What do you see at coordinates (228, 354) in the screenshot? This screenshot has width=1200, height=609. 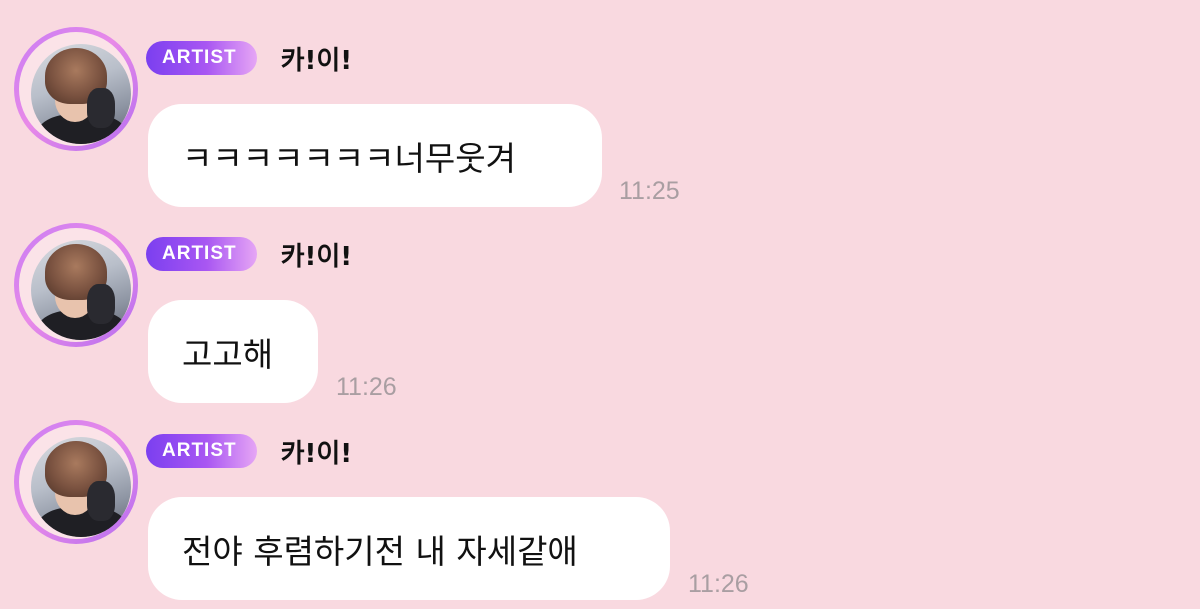 I see `message-text: 고고해` at bounding box center [228, 354].